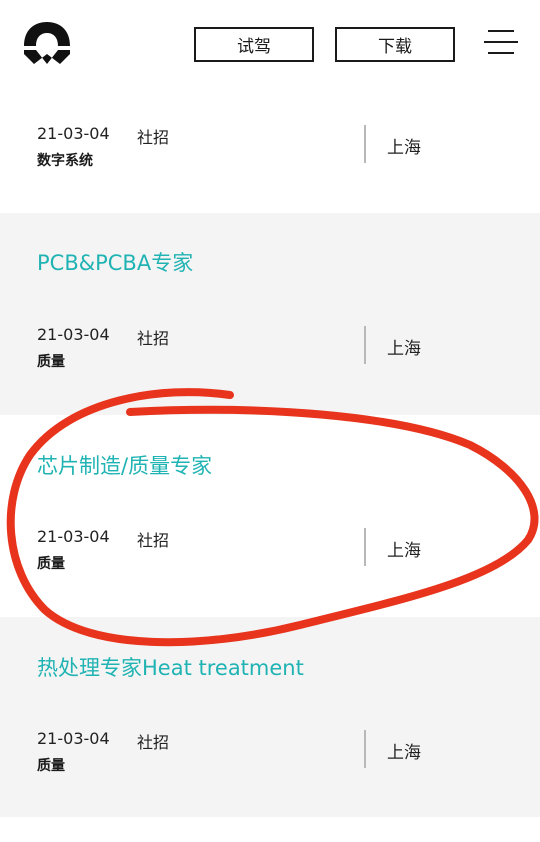  What do you see at coordinates (254, 44) in the screenshot?
I see `test-drive-button: 试驾` at bounding box center [254, 44].